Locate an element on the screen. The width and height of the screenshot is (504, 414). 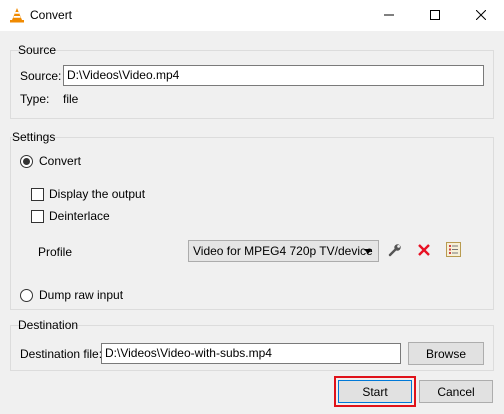
chevron-down-icon is located at coordinates (368, 251).